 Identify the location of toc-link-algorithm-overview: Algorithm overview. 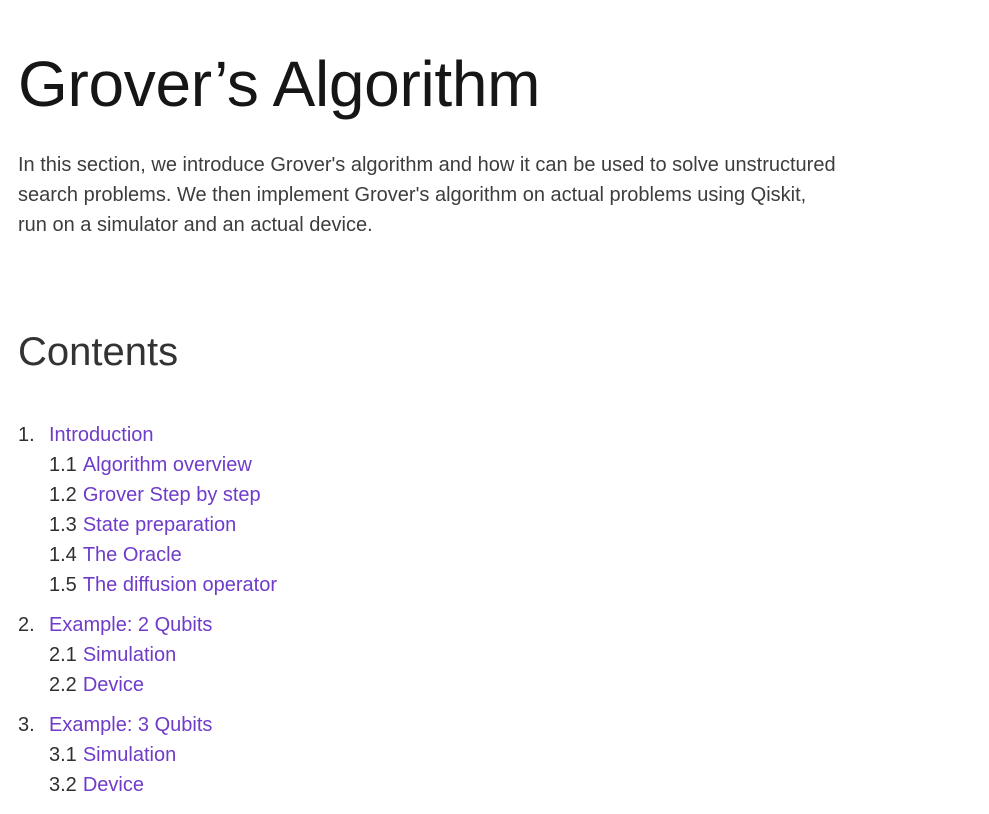
(167, 465).